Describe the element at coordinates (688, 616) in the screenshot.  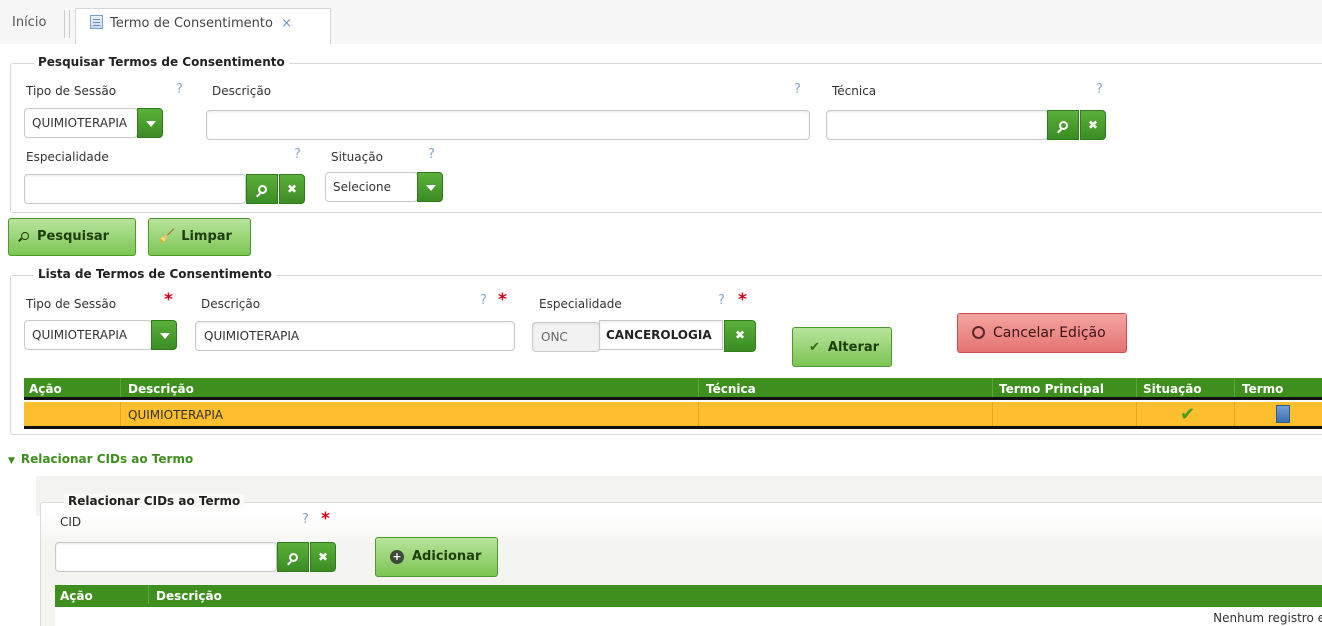
I see `cids-grid-body: Nenhum registro e` at that location.